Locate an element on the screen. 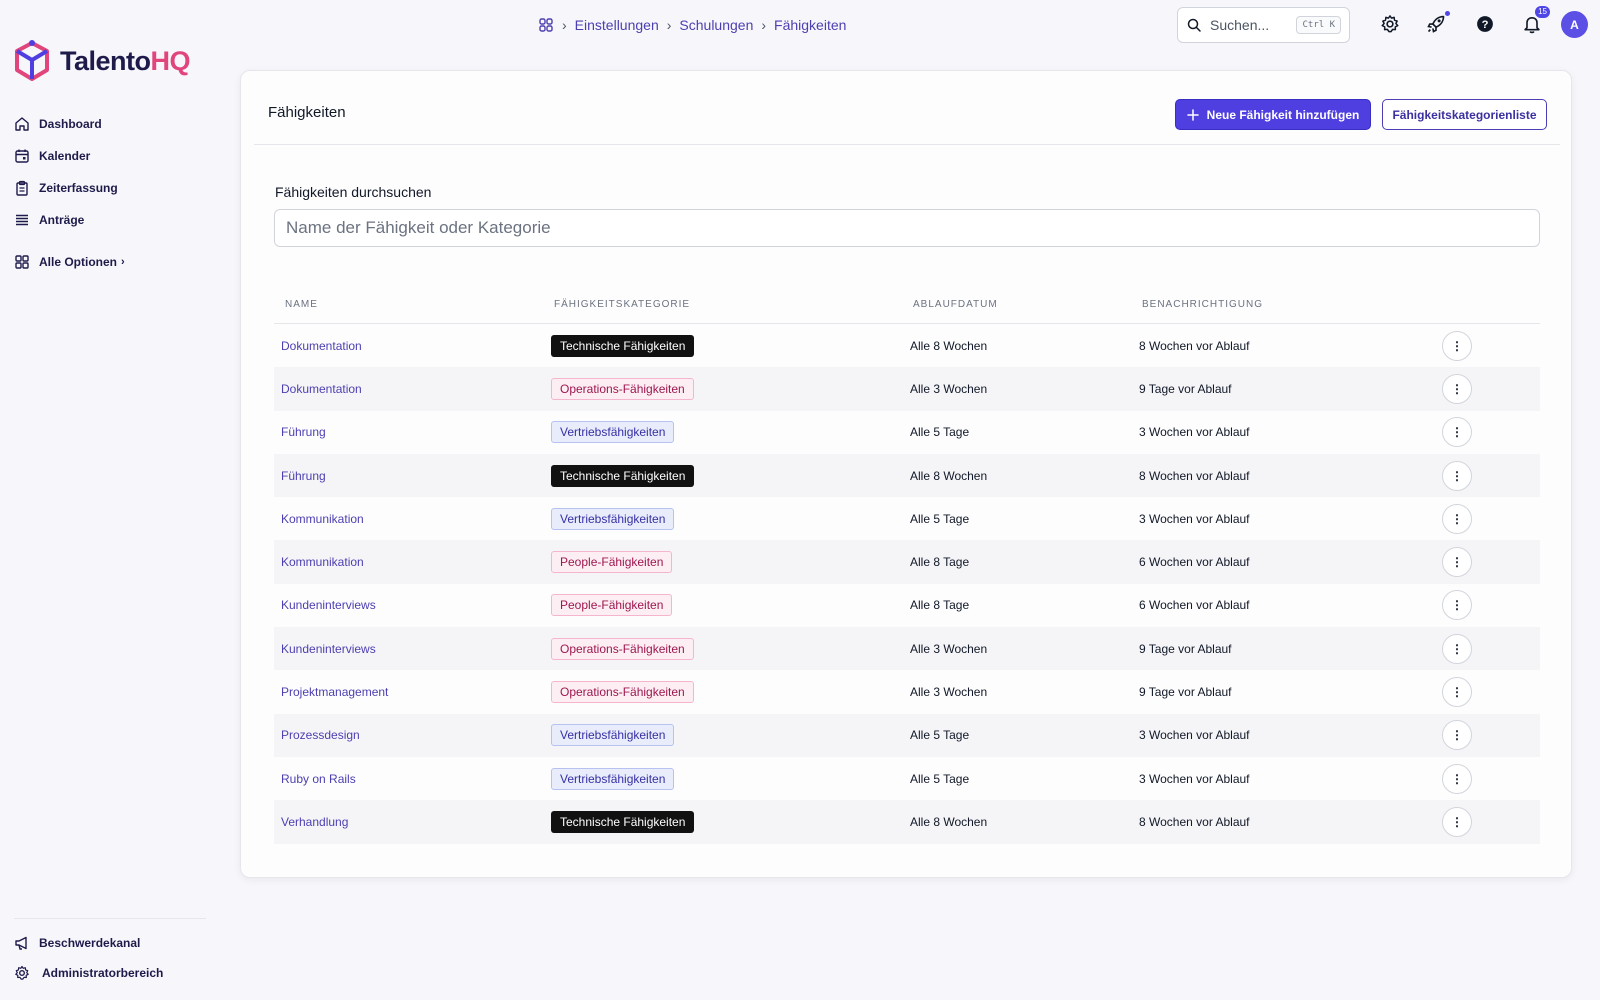 This screenshot has width=1600, height=1000. page-title: Fähigkeiten is located at coordinates (307, 112).